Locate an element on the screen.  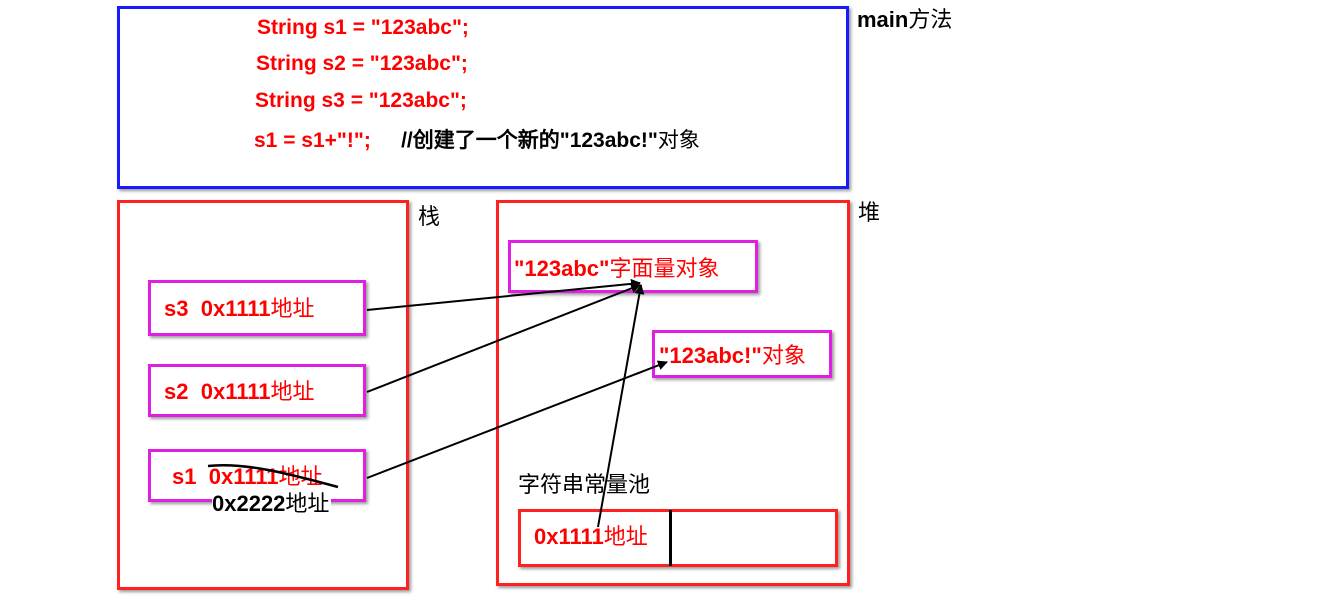
arrow-s2-to-literal is located at coordinates (503, 338).